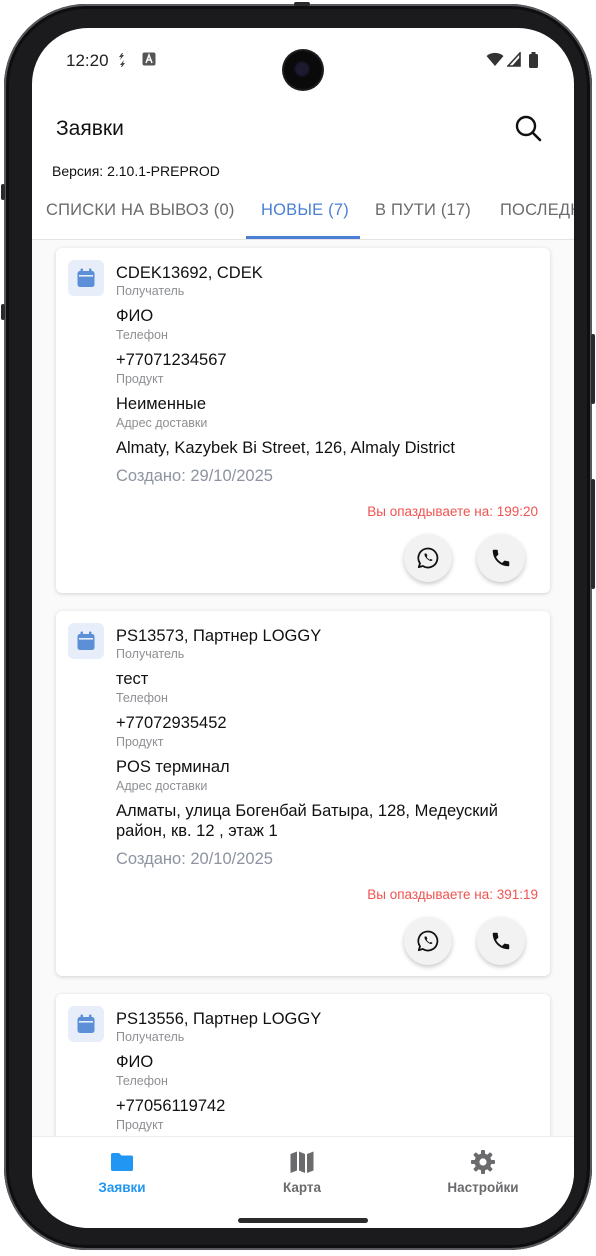 The height and width of the screenshot is (1256, 596). What do you see at coordinates (219, 636) in the screenshot?
I see `order-title: PS13573, Партнер LOGGY` at bounding box center [219, 636].